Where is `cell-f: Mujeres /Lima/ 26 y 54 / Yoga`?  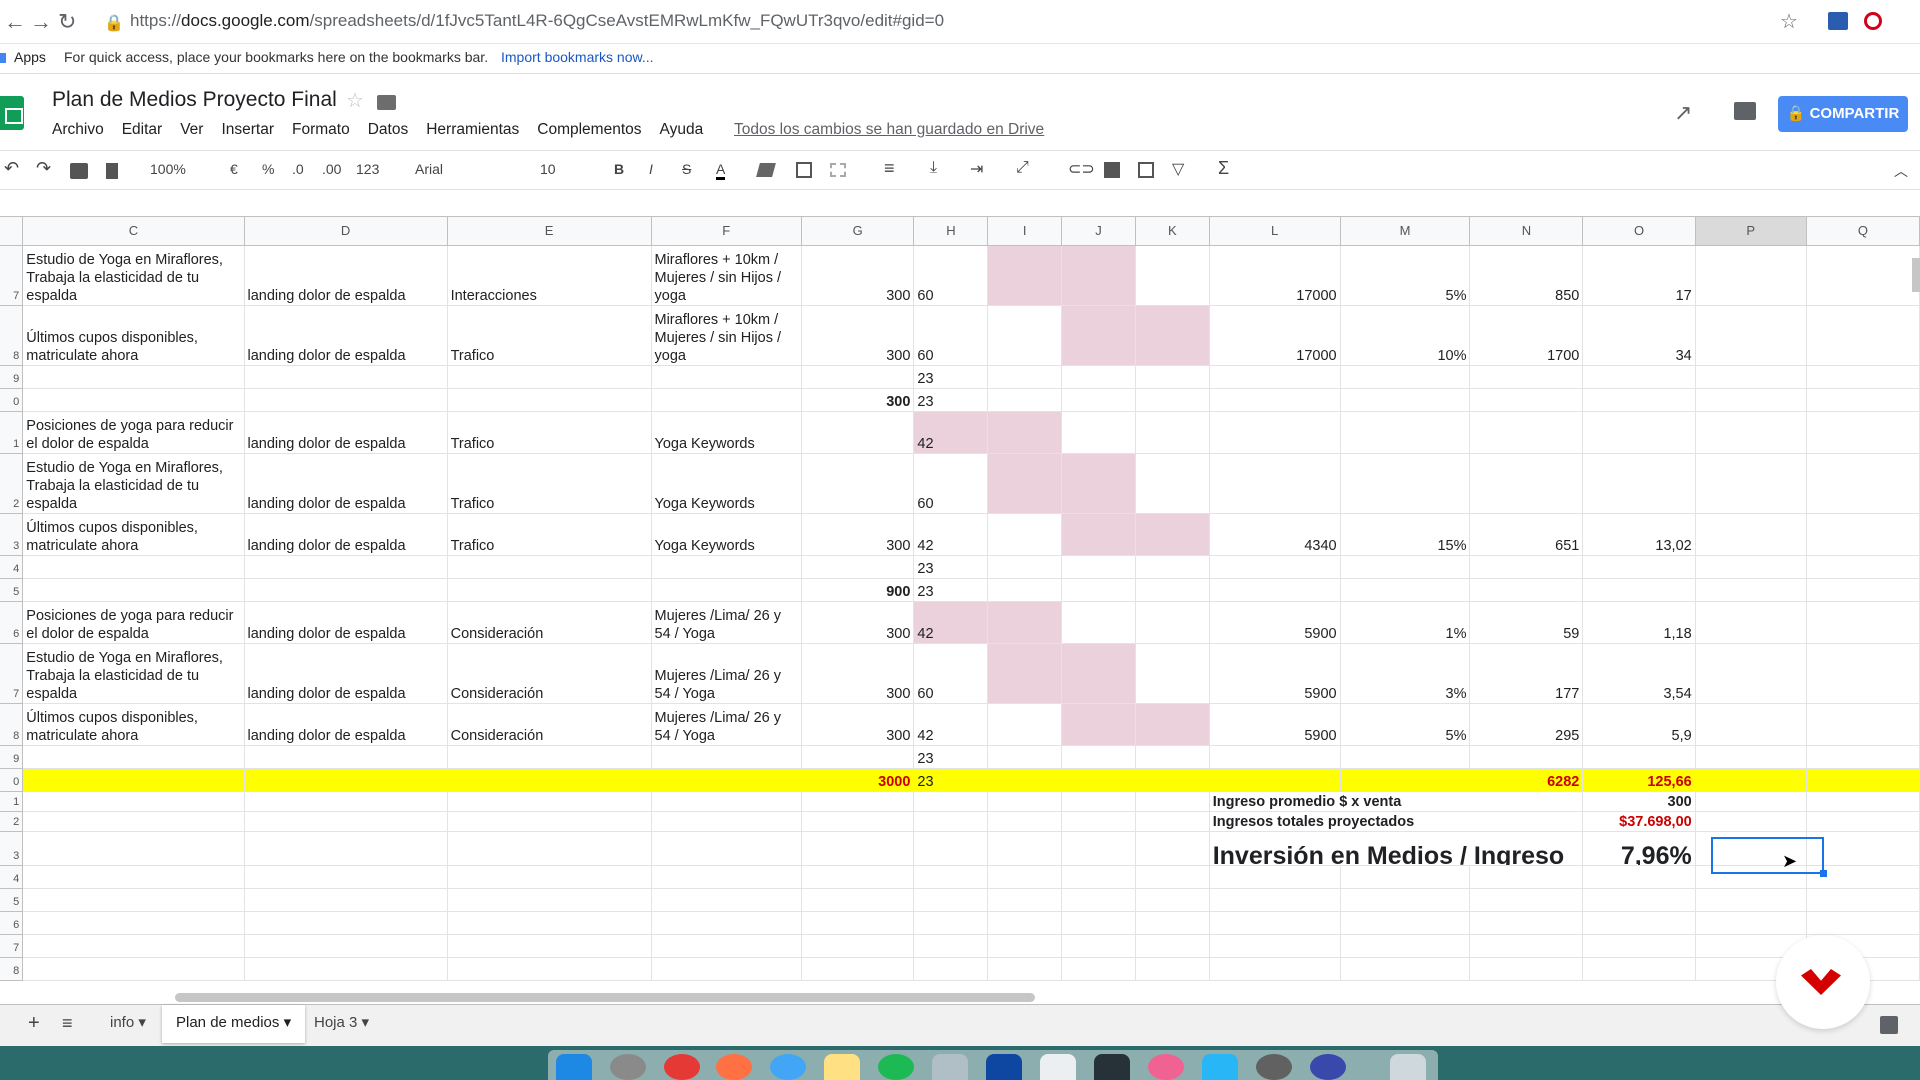
cell-f: Mujeres /Lima/ 26 y 54 / Yoga is located at coordinates (726, 673).